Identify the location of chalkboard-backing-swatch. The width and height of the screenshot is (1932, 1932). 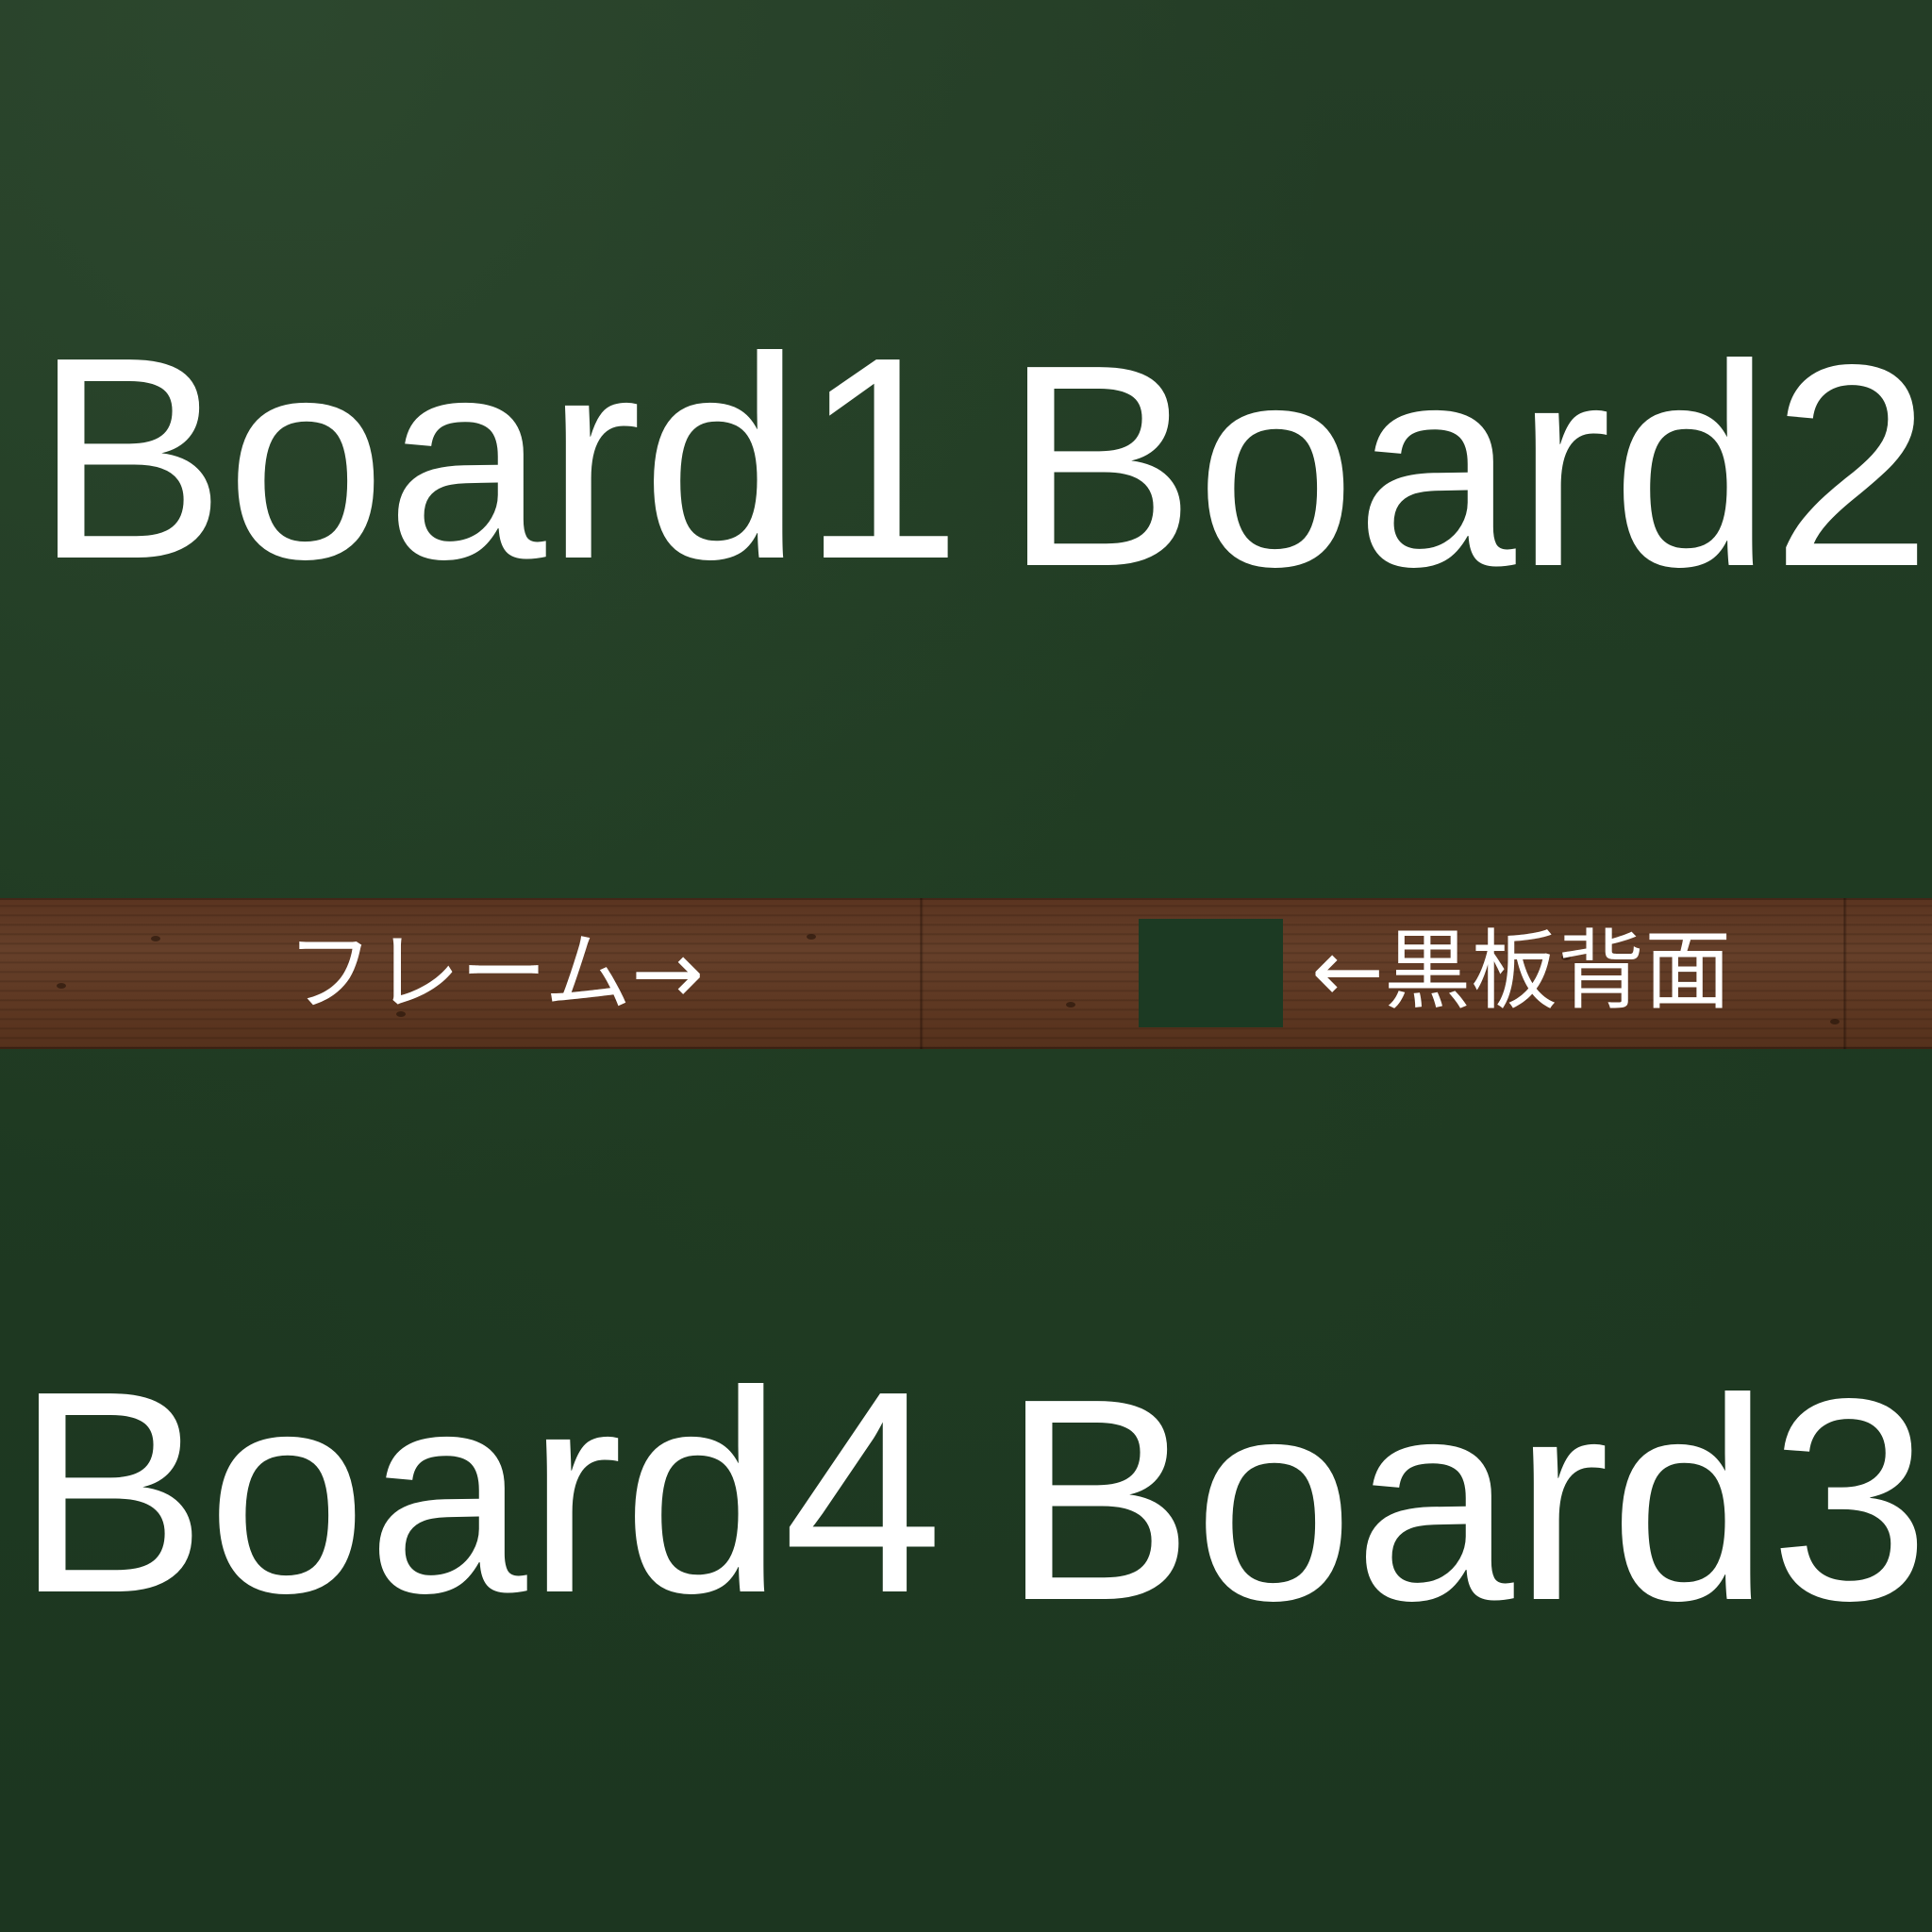
(1211, 973).